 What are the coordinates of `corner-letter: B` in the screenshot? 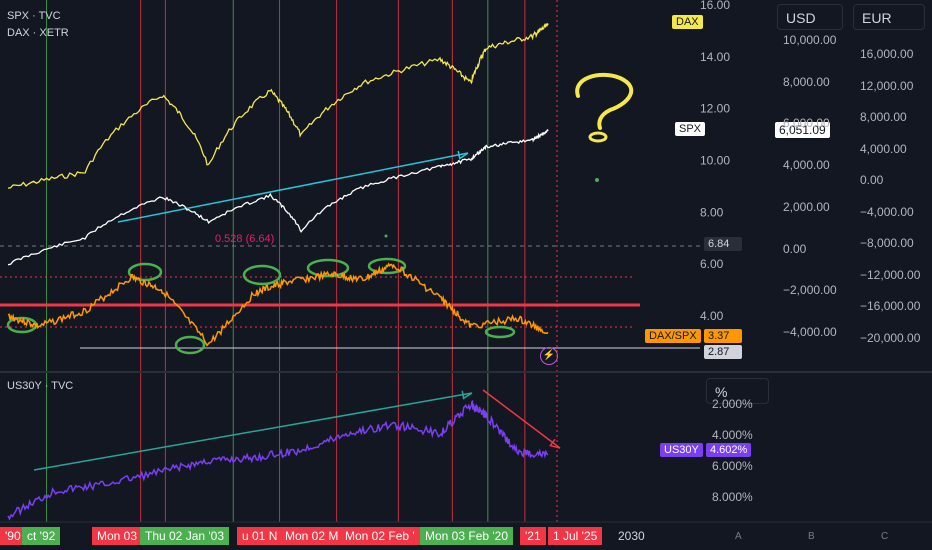 It's located at (811, 536).